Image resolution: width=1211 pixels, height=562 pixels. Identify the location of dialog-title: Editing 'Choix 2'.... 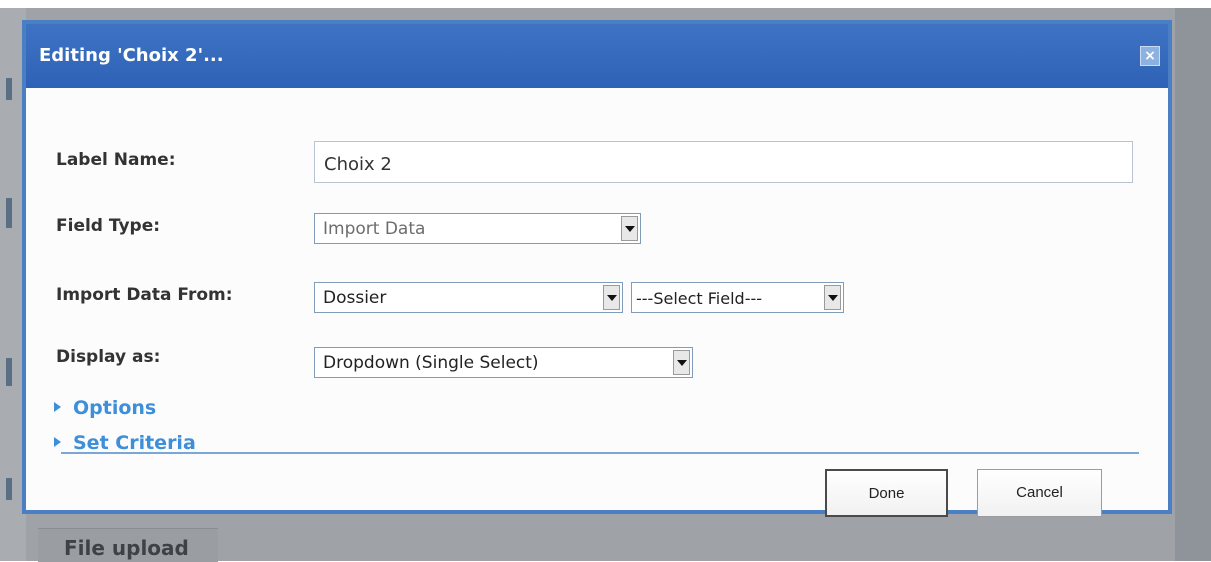
(131, 55).